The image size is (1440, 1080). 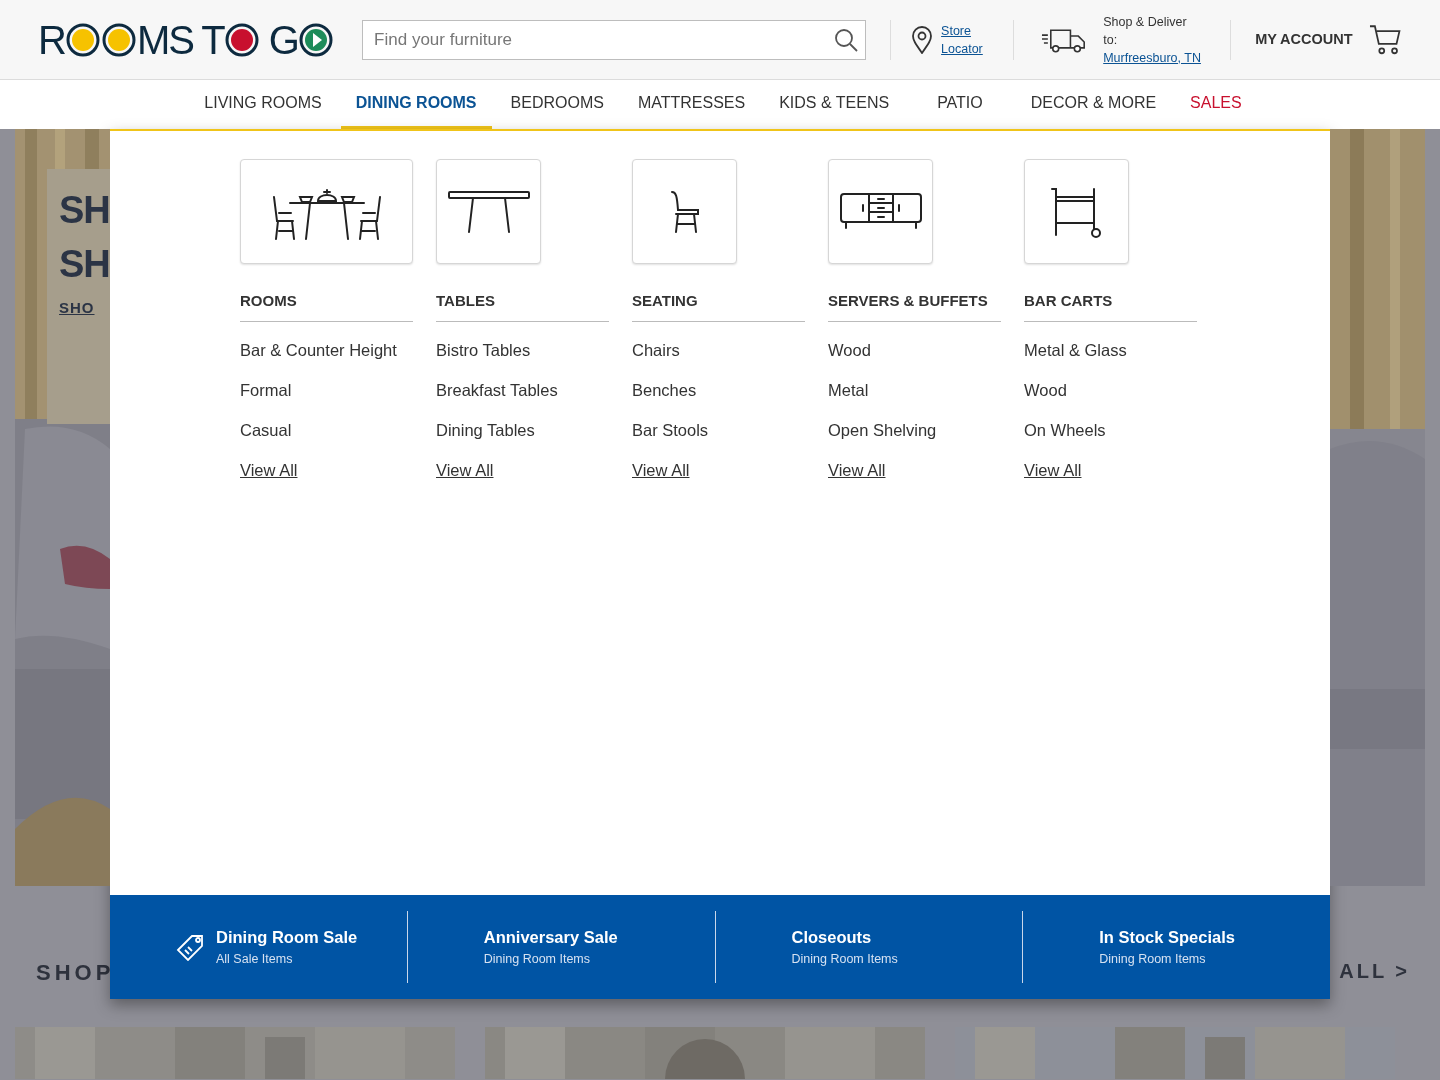 What do you see at coordinates (326, 389) in the screenshot?
I see `menu-link: Formal` at bounding box center [326, 389].